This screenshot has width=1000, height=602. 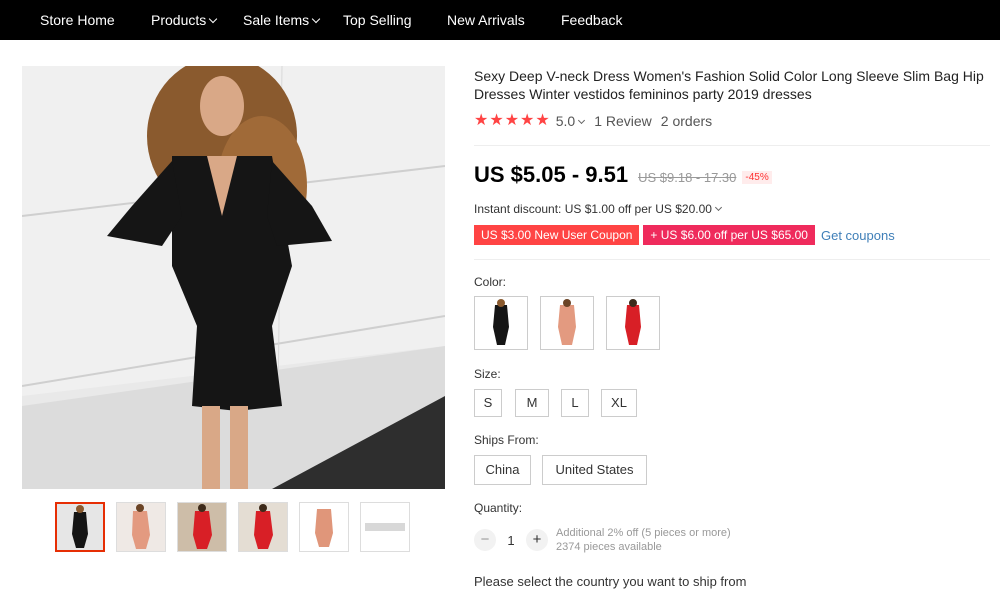 What do you see at coordinates (757, 177) in the screenshot?
I see `discount-badge: -45%` at bounding box center [757, 177].